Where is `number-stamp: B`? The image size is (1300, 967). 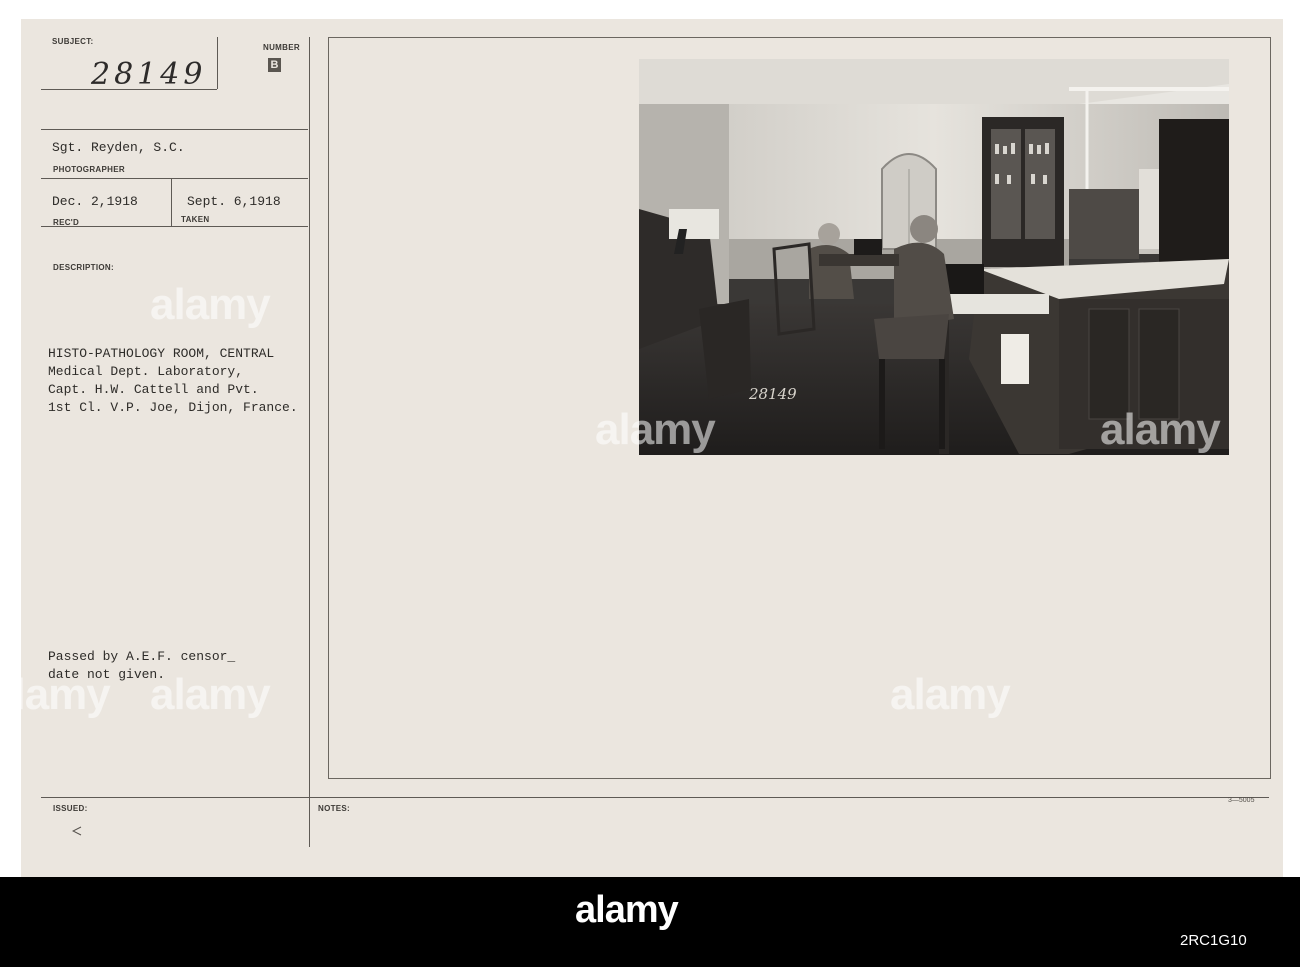 number-stamp: B is located at coordinates (274, 65).